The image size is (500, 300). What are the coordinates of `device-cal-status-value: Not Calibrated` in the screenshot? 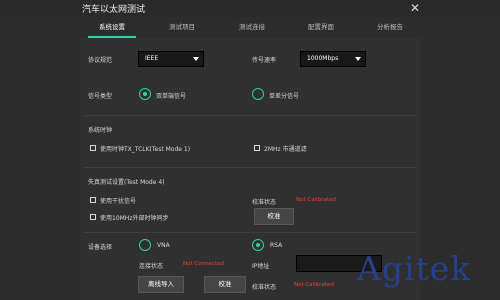 It's located at (314, 285).